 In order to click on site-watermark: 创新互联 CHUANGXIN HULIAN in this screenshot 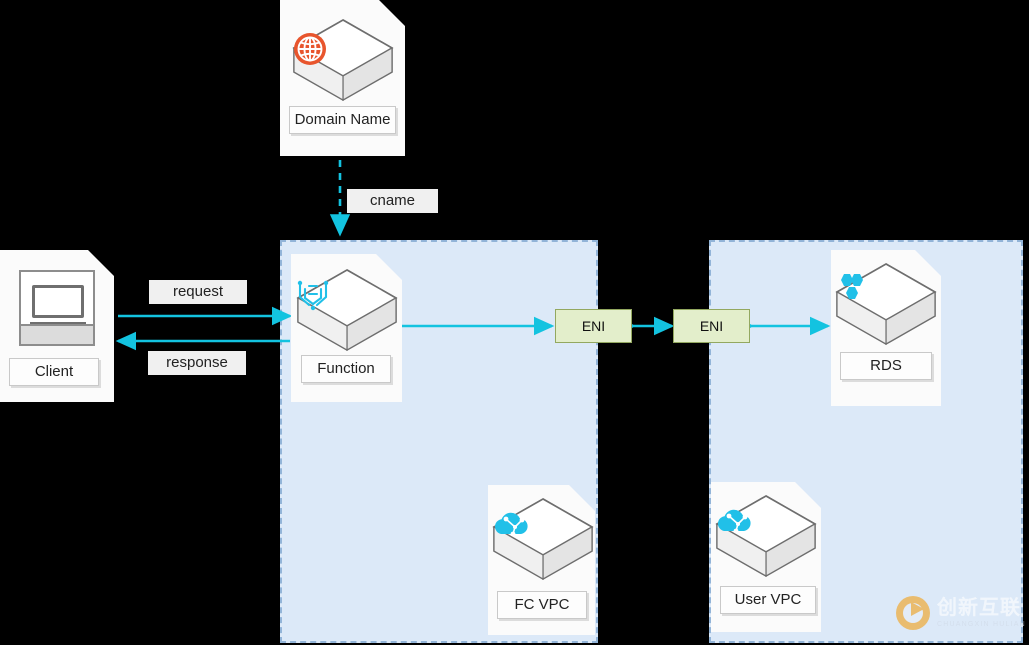, I will do `click(961, 613)`.